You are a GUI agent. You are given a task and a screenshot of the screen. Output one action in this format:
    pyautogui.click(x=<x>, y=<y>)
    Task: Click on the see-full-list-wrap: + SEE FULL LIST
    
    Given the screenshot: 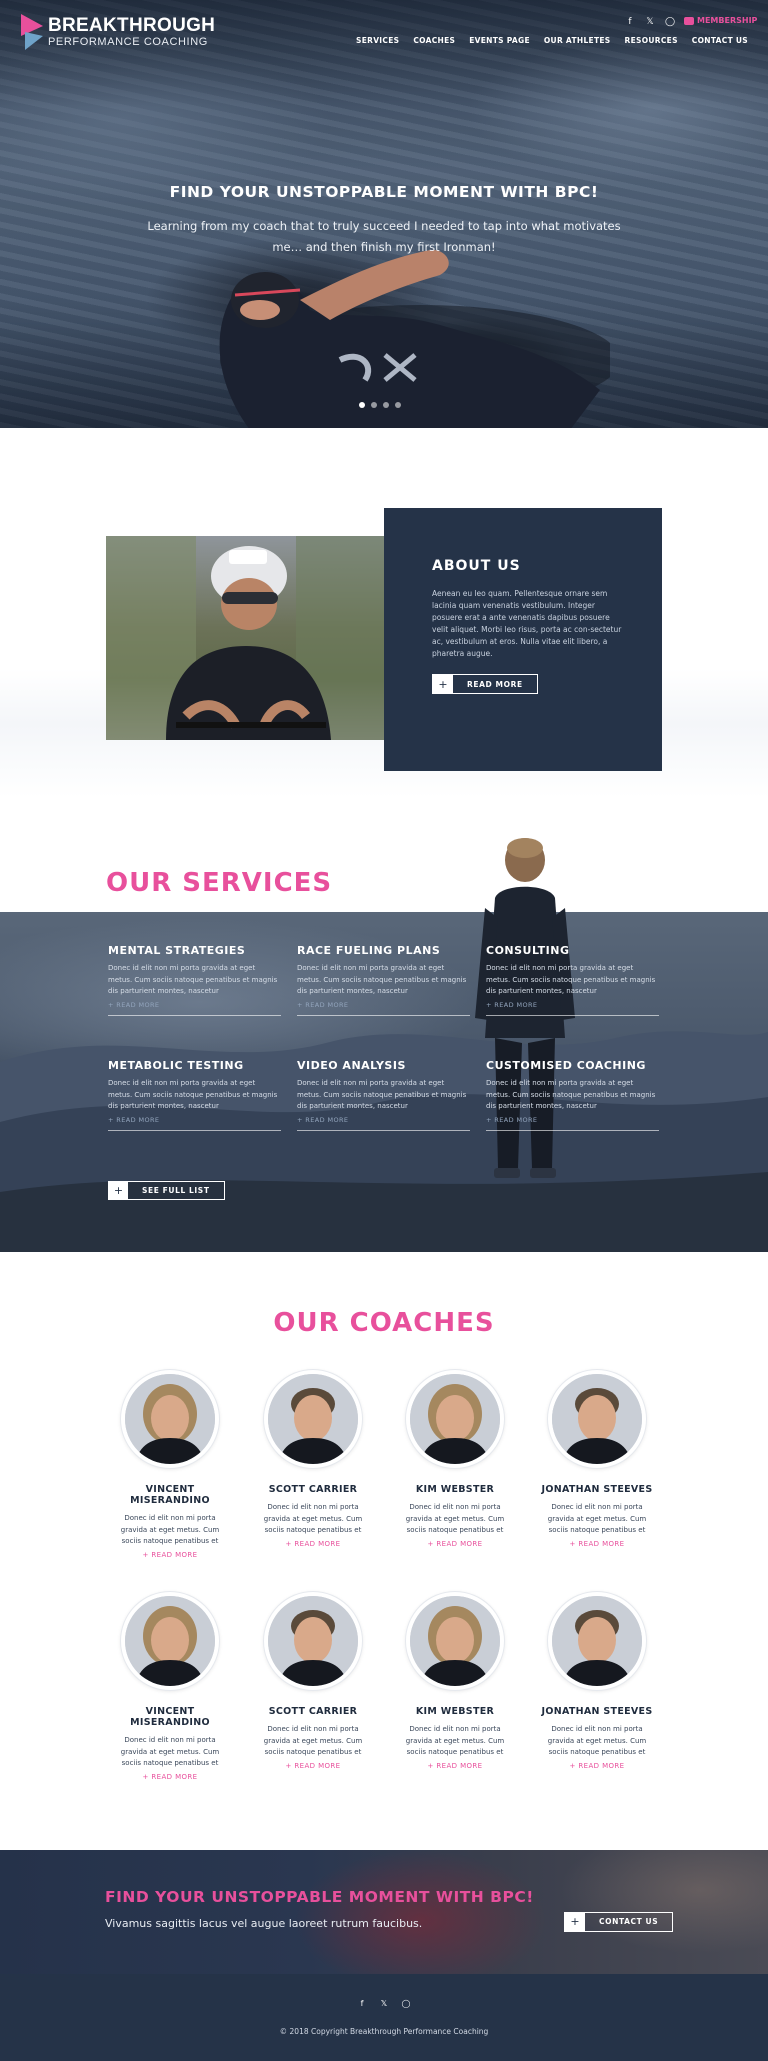 What is the action you would take?
    pyautogui.click(x=166, y=1189)
    